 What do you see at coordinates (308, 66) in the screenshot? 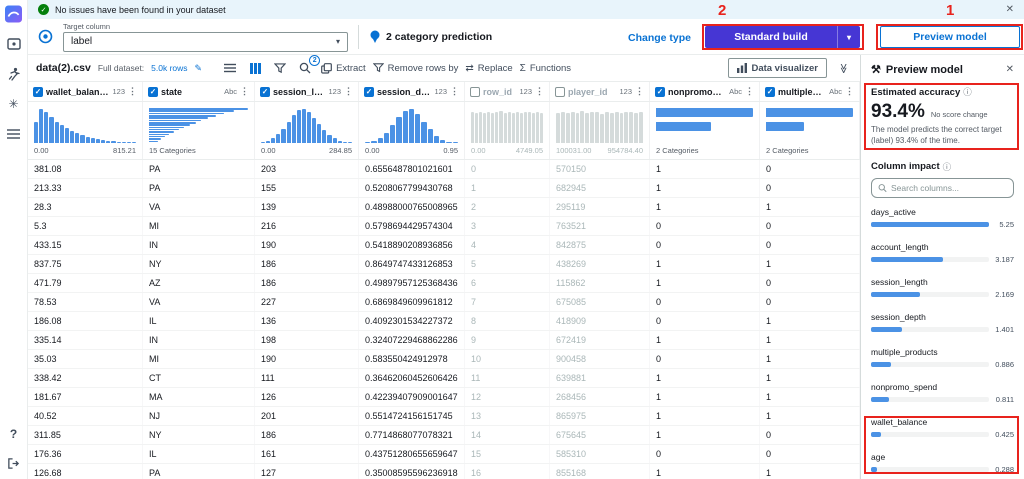
I see `search-icon: 2` at bounding box center [308, 66].